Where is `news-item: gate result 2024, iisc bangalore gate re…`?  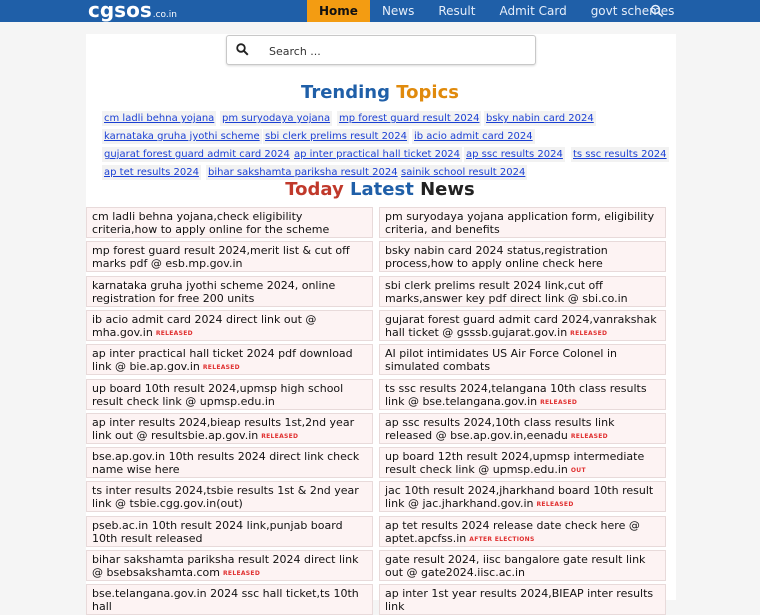
news-item: gate result 2024, iisc bangalore gate re… is located at coordinates (522, 565).